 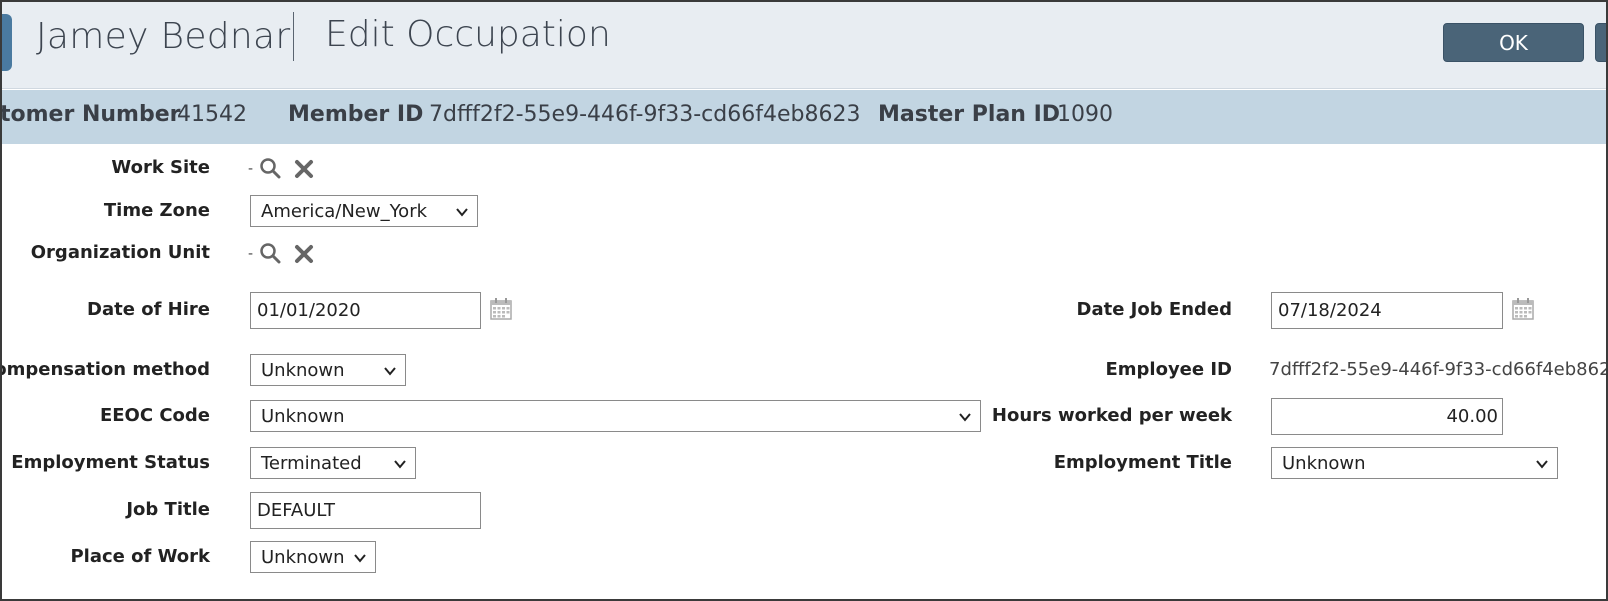 I want to click on hours-worked-field: 40.00, so click(x=1387, y=416).